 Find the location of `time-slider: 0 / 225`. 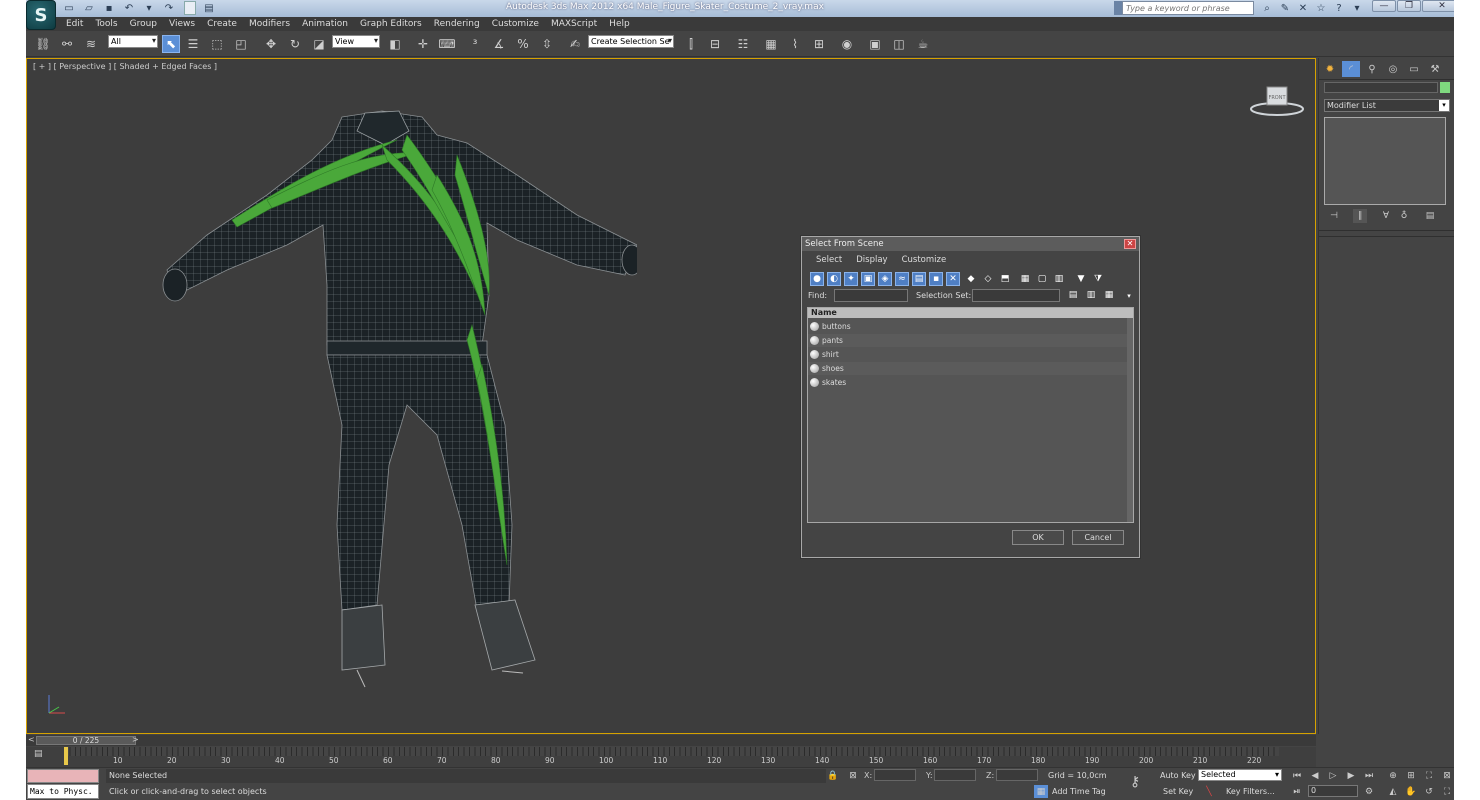

time-slider: 0 / 225 is located at coordinates (86, 740).